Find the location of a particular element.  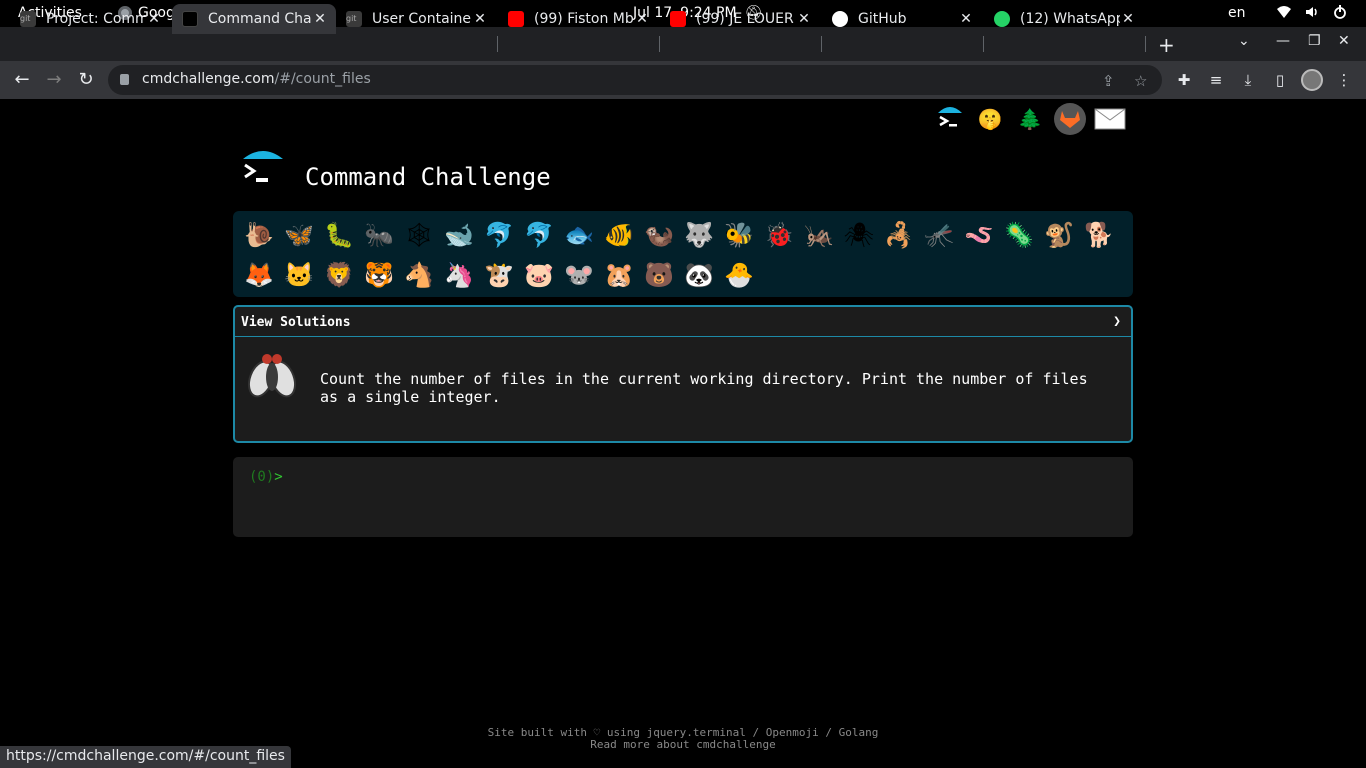

challenge-animal-icon: 🪱 is located at coordinates (979, 235).